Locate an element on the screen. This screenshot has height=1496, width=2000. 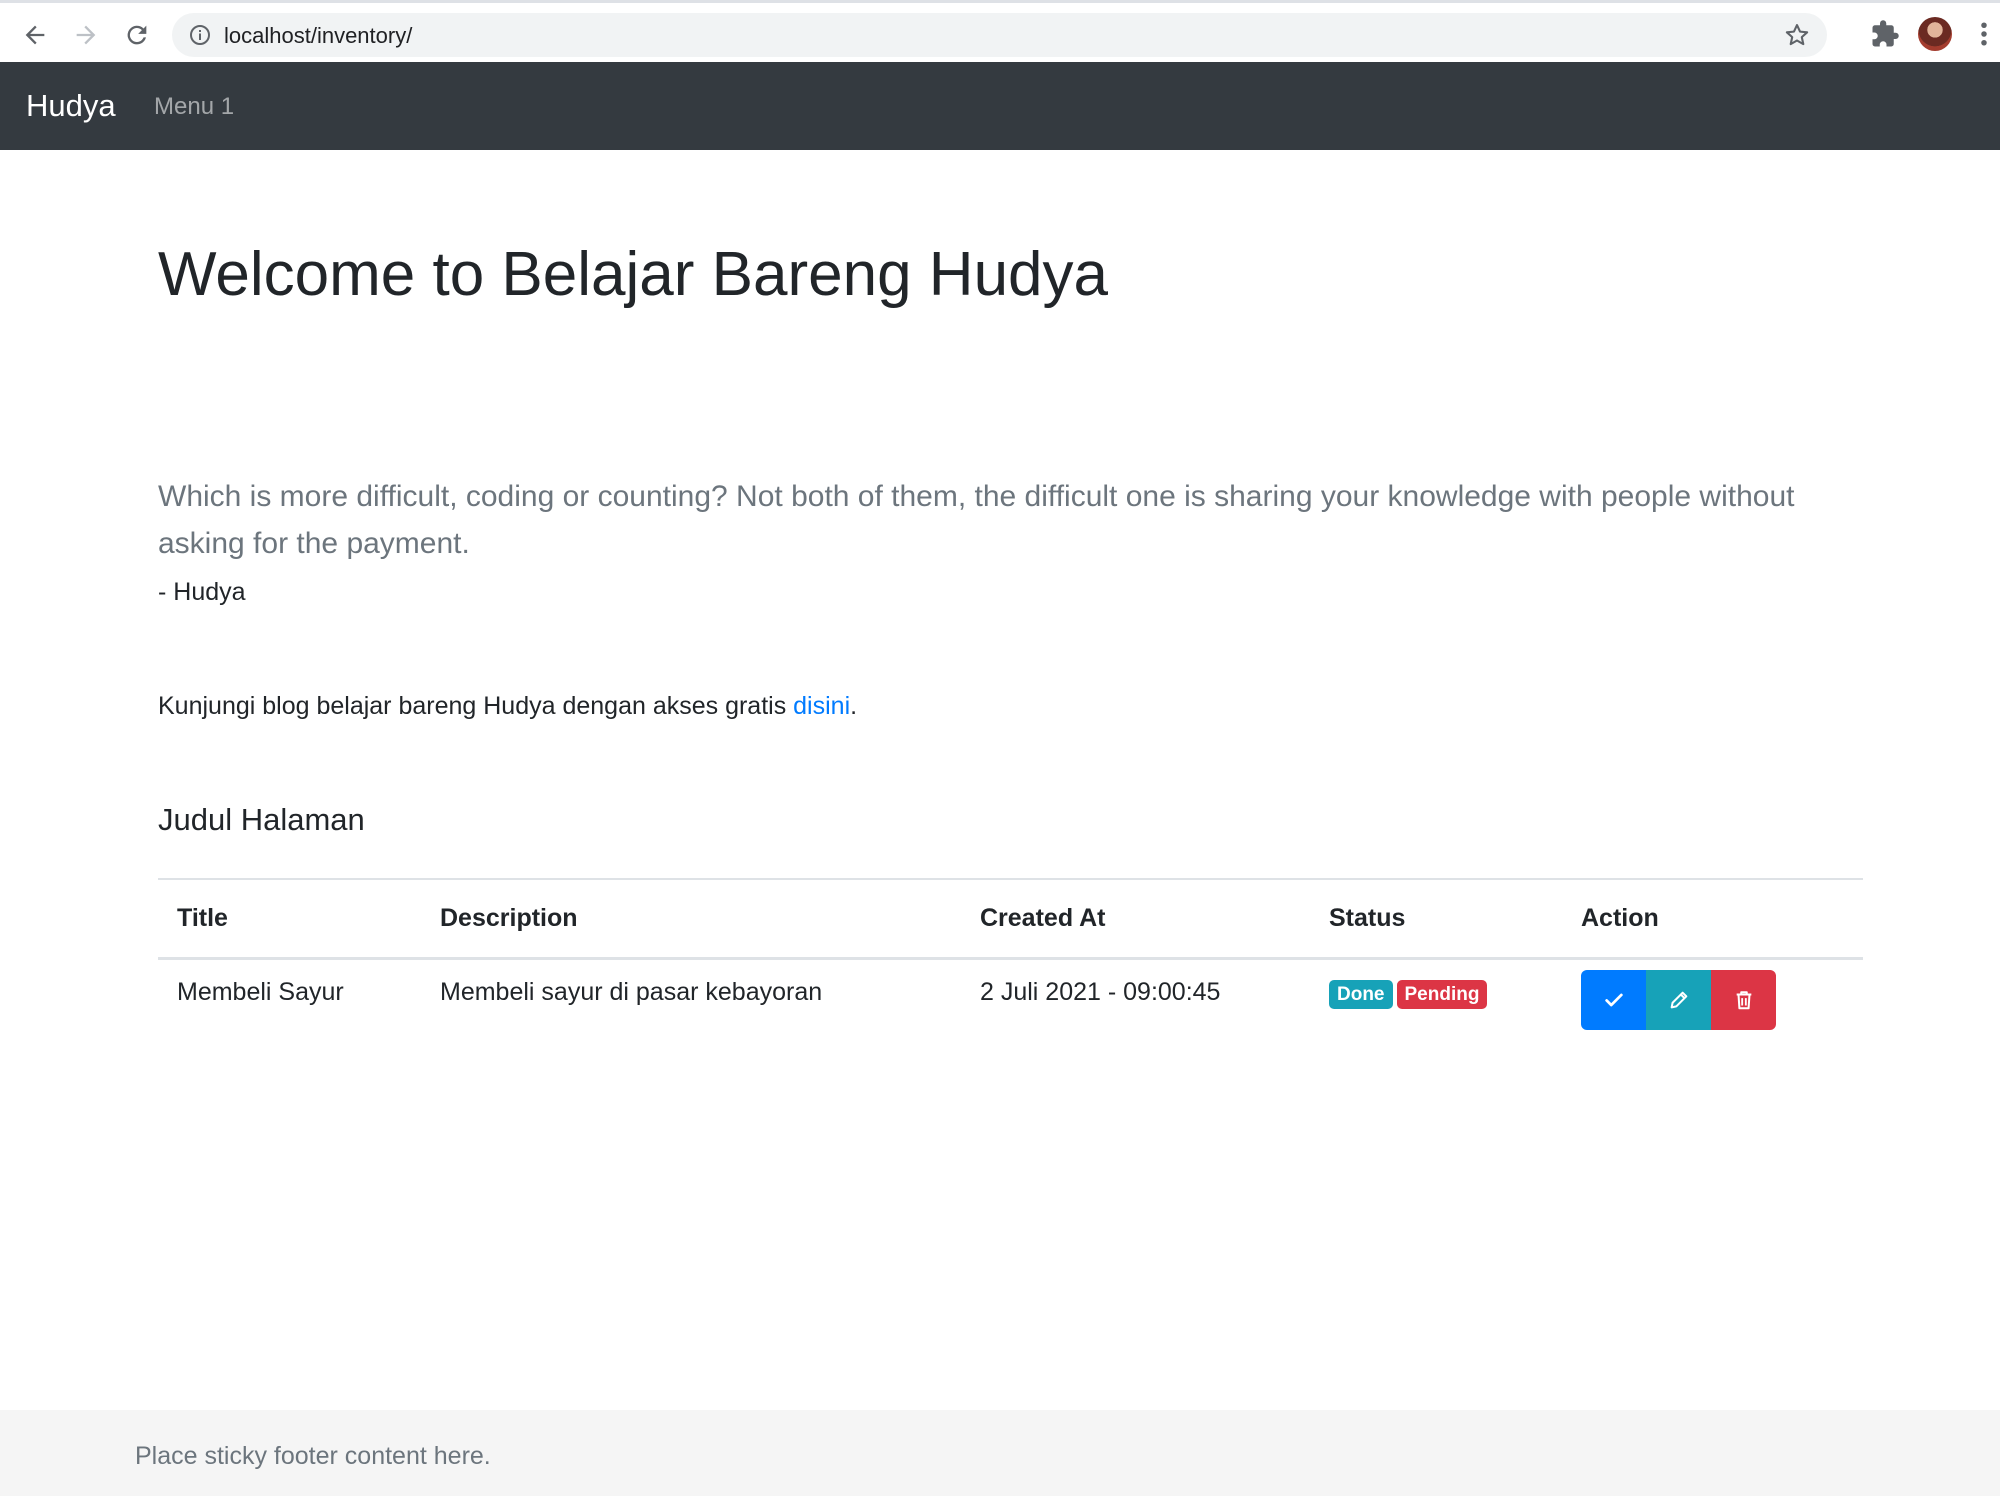
blog-link: disini is located at coordinates (821, 706).